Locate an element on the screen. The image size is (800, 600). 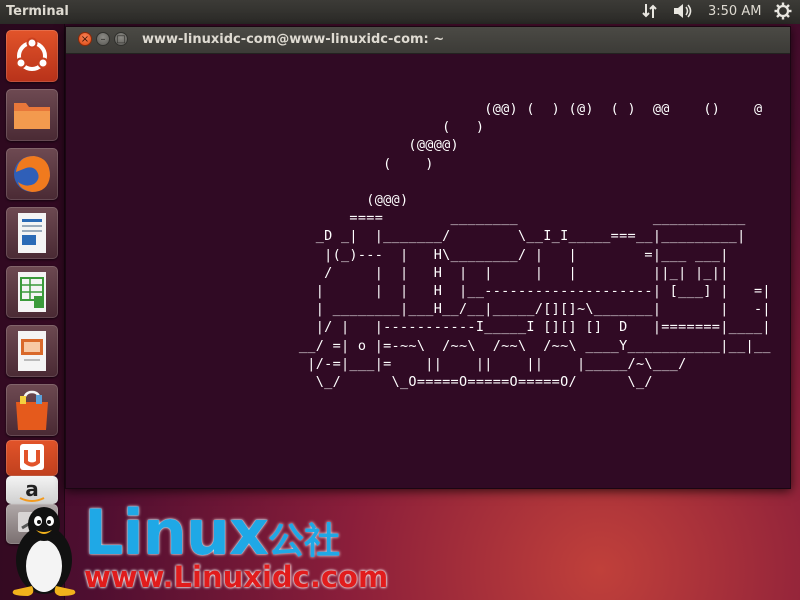
firefox-icon is located at coordinates (32, 174).